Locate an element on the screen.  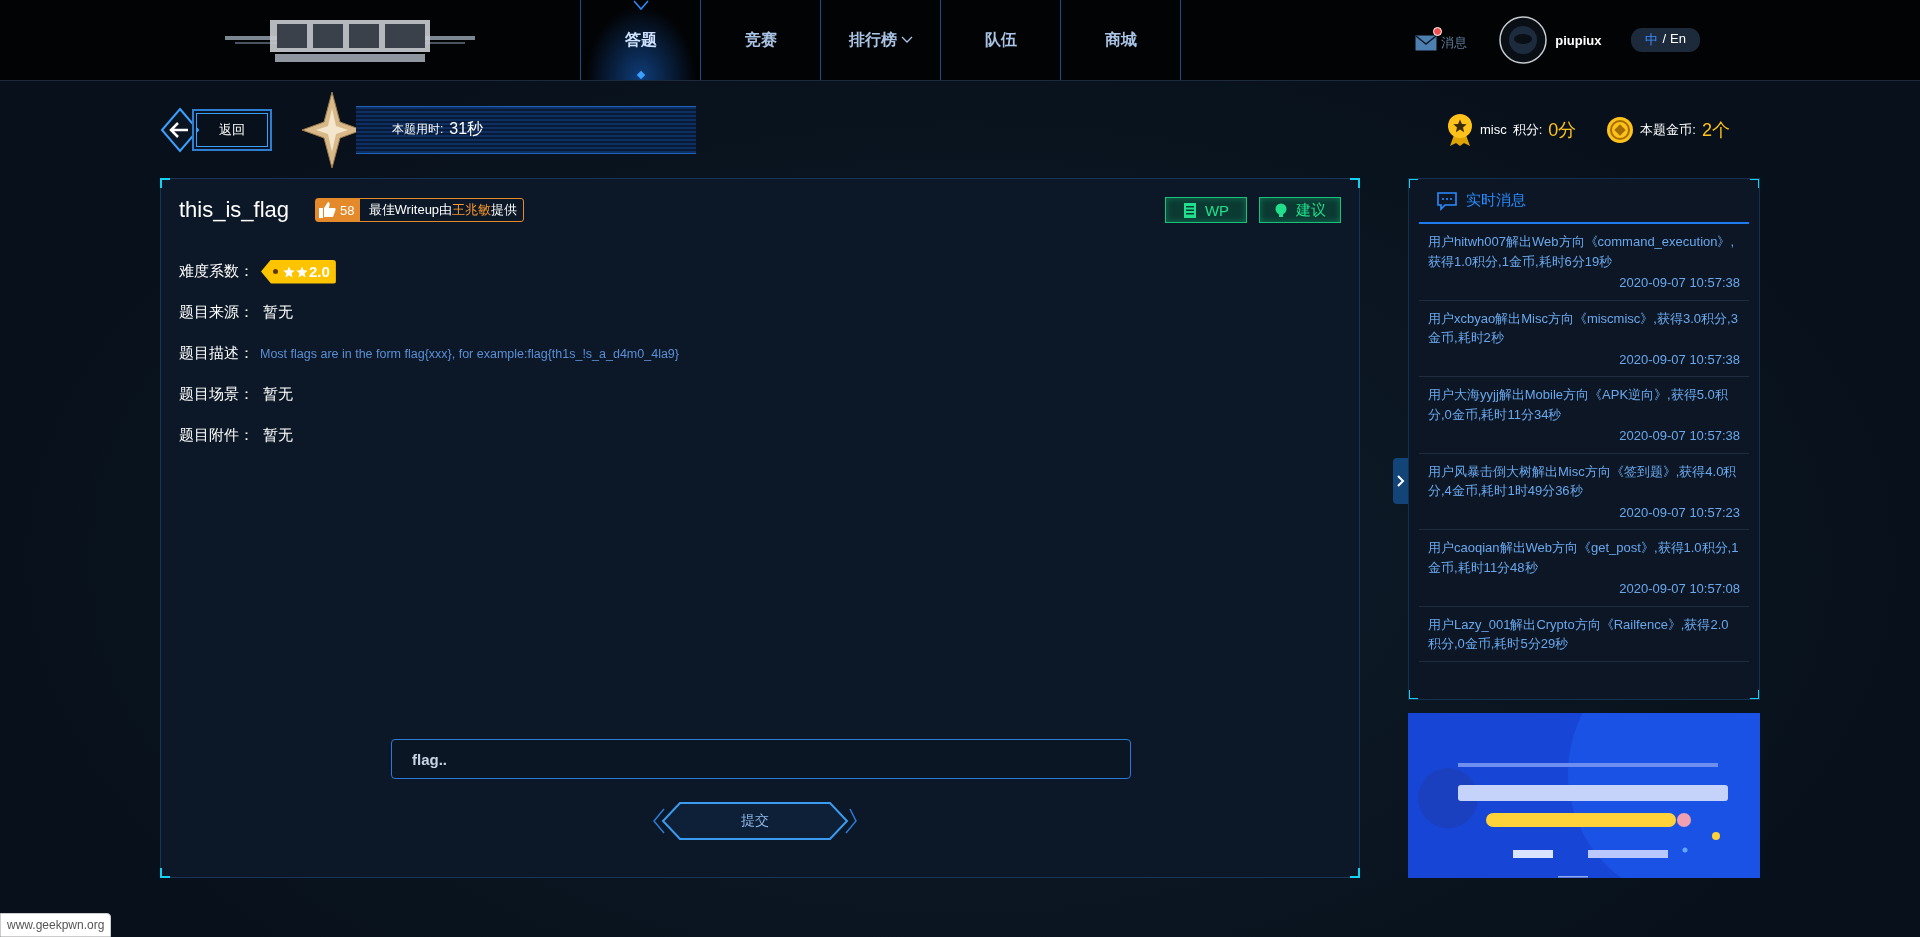
nav-tab: 队伍 is located at coordinates (1001, 40).